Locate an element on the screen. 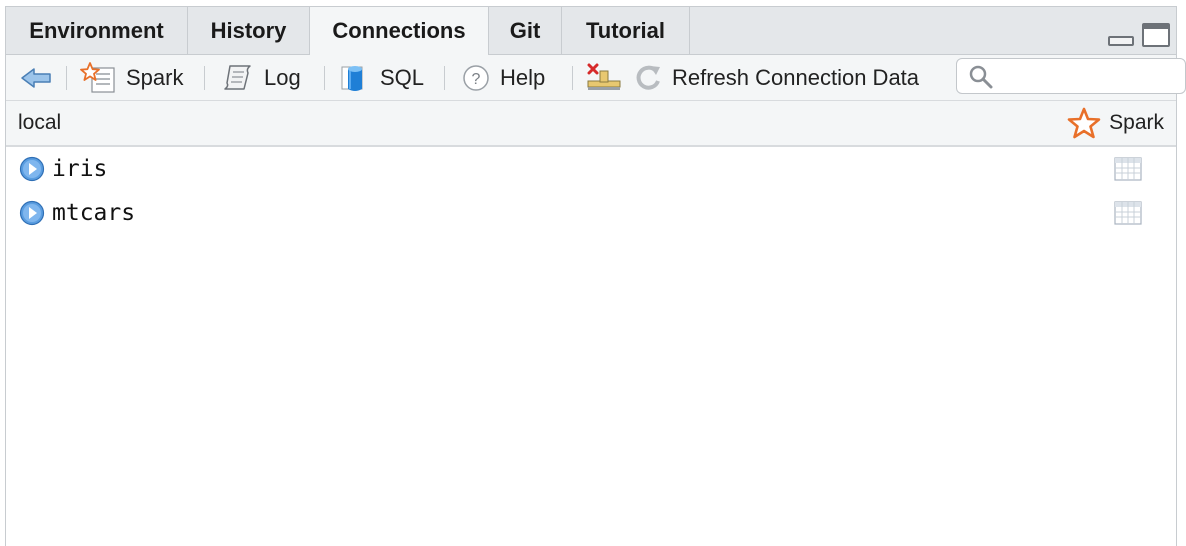 This screenshot has height=546, width=1186. tab-history: History is located at coordinates (249, 30).